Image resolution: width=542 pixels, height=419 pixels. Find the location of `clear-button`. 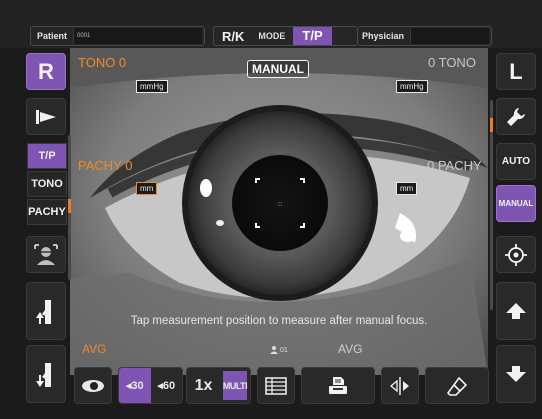

clear-button is located at coordinates (457, 385).